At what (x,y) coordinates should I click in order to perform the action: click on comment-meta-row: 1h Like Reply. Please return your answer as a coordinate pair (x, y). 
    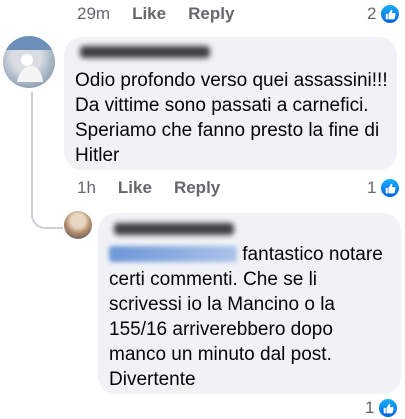
    Looking at the image, I should click on (148, 188).